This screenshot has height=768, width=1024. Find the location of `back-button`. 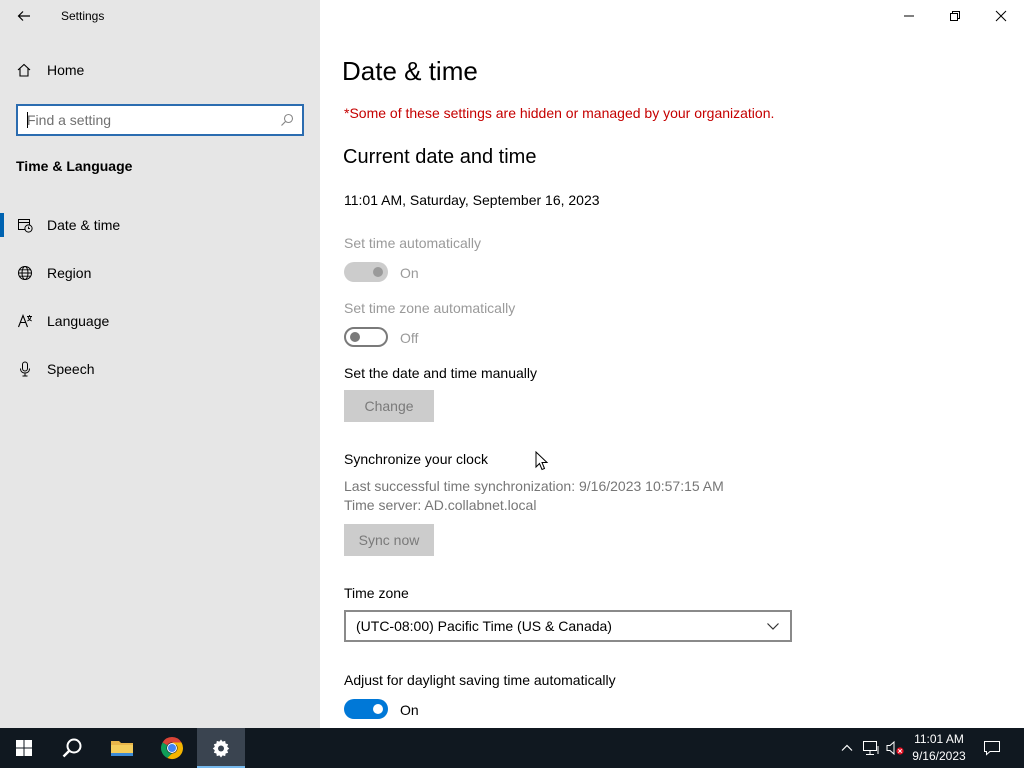

back-button is located at coordinates (24, 16).